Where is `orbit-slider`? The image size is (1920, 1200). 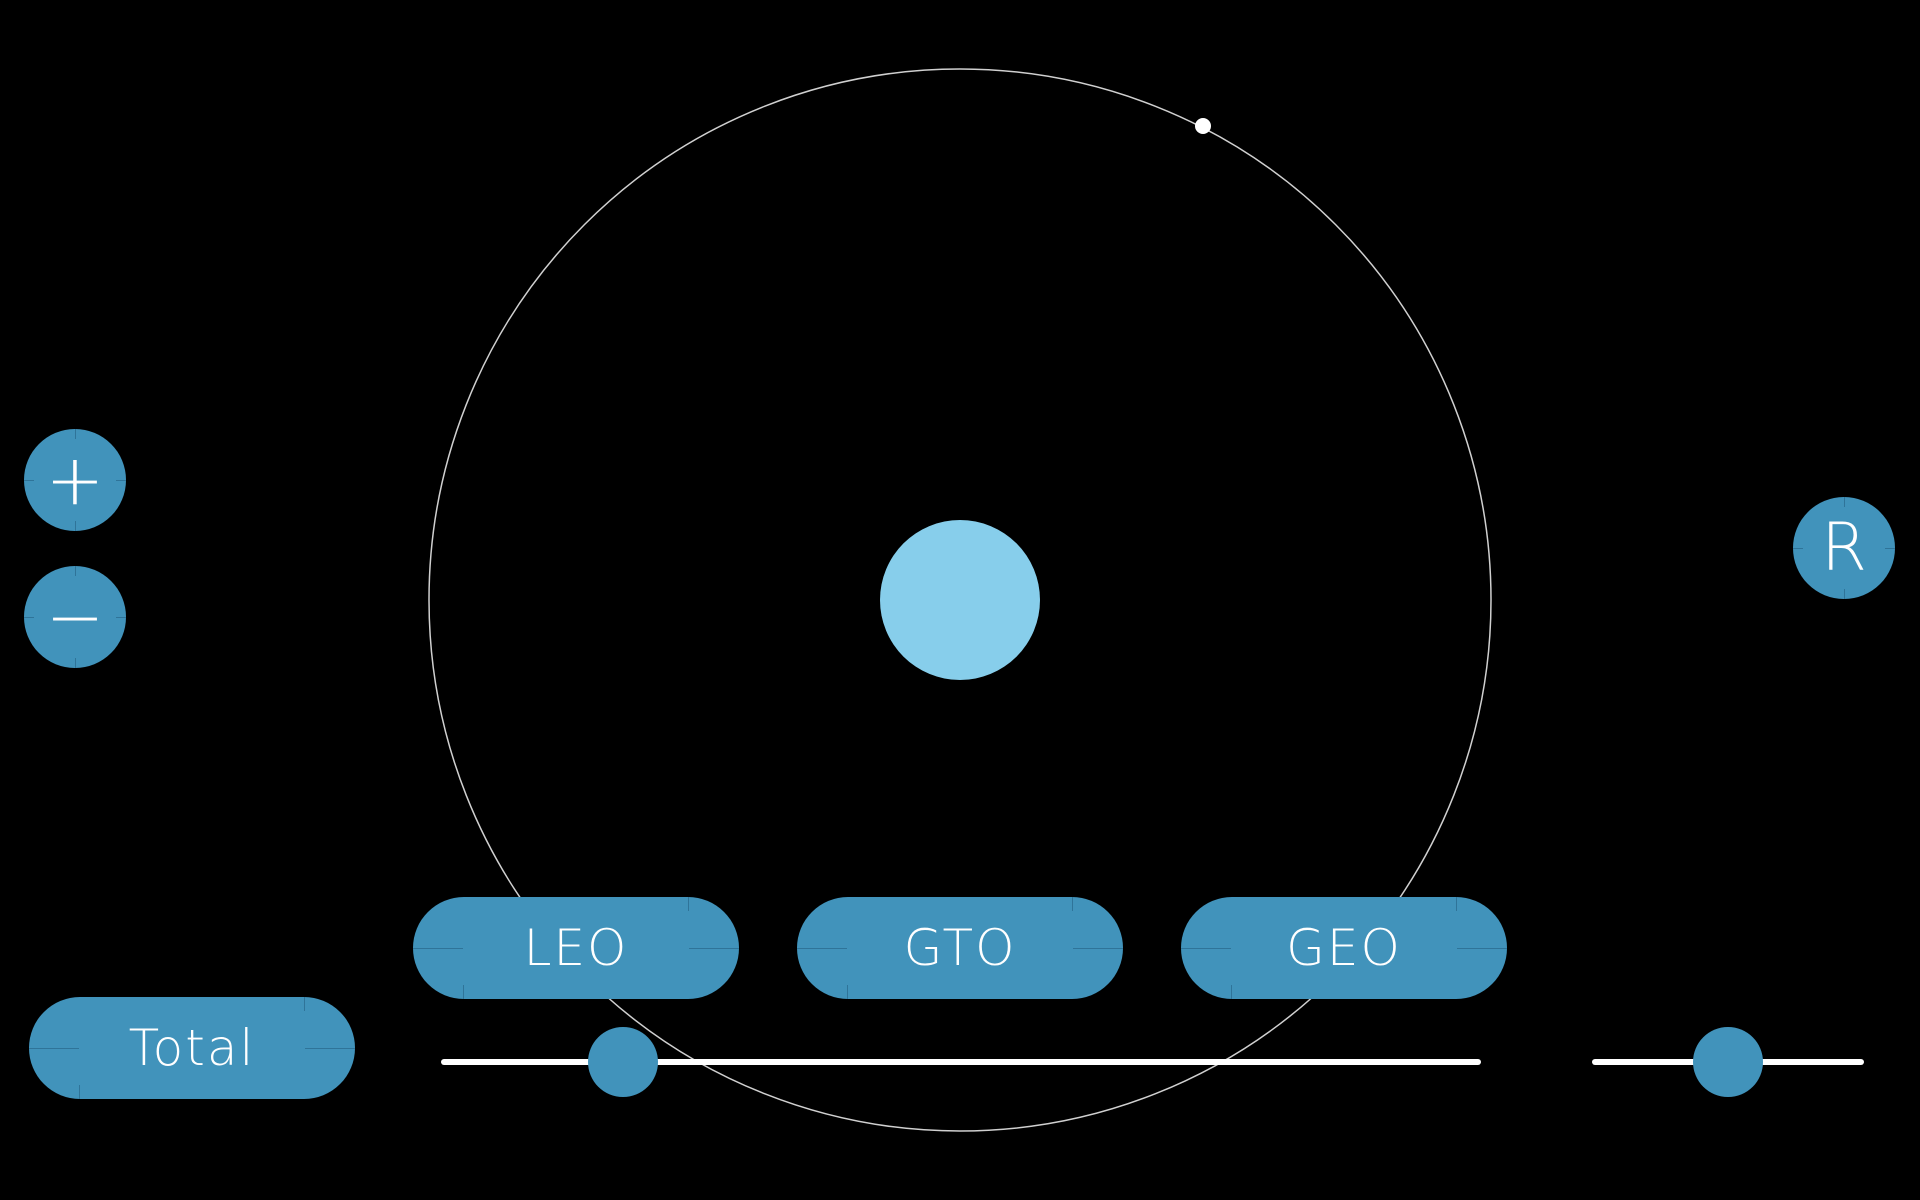 orbit-slider is located at coordinates (961, 1062).